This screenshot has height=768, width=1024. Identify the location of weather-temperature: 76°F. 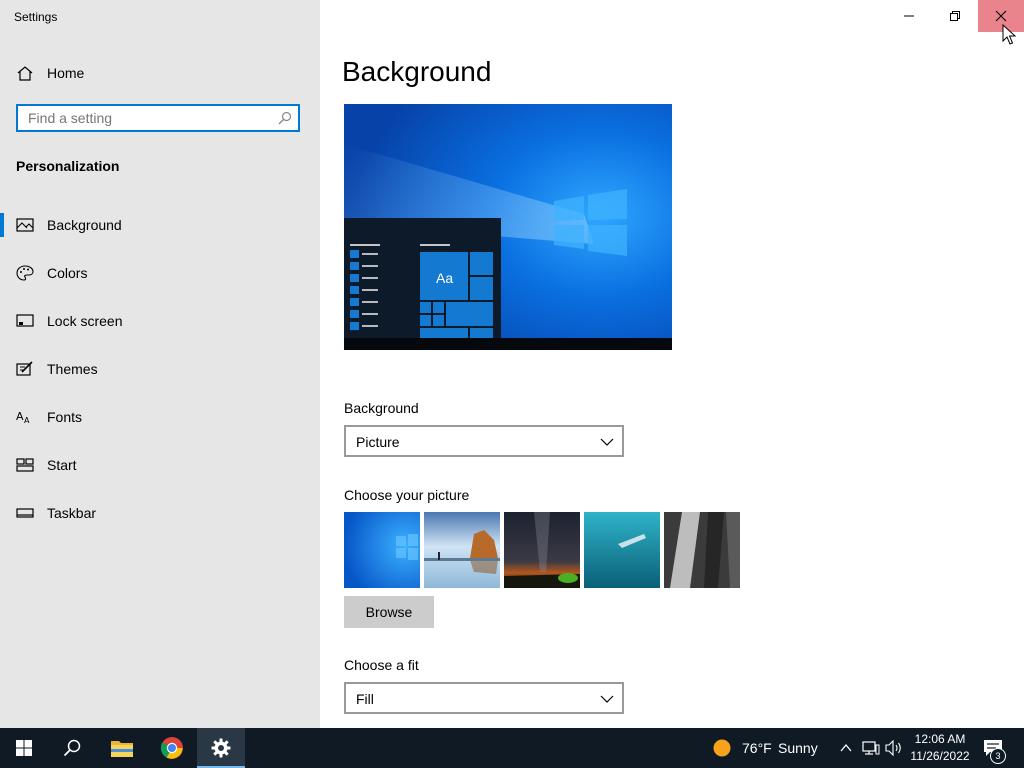
(757, 748).